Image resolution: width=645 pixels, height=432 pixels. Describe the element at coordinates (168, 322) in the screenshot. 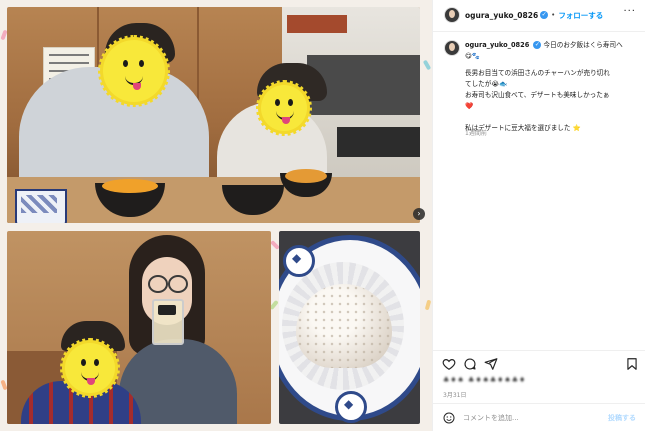

I see `drink-mug` at that location.